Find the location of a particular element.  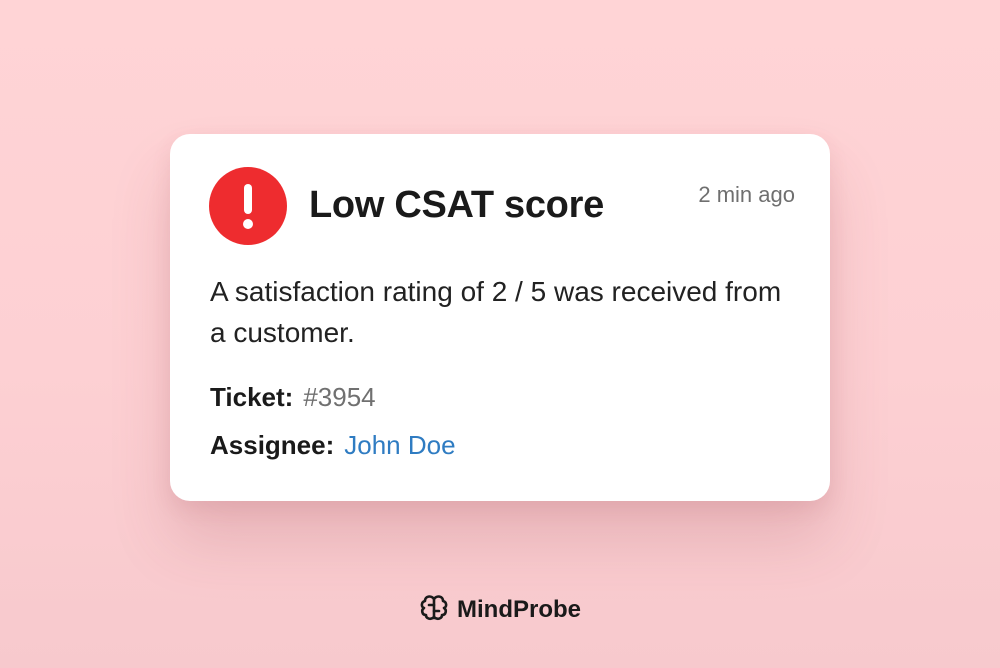

ticket-number: #3954 is located at coordinates (339, 397).